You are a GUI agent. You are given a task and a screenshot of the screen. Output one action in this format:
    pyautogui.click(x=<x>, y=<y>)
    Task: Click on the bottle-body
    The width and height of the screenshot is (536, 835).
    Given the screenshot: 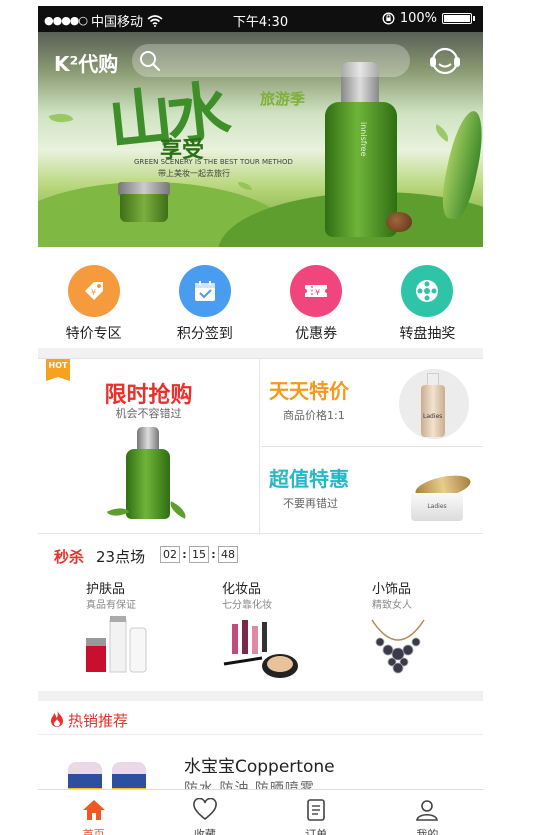 What is the action you would take?
    pyautogui.click(x=148, y=484)
    